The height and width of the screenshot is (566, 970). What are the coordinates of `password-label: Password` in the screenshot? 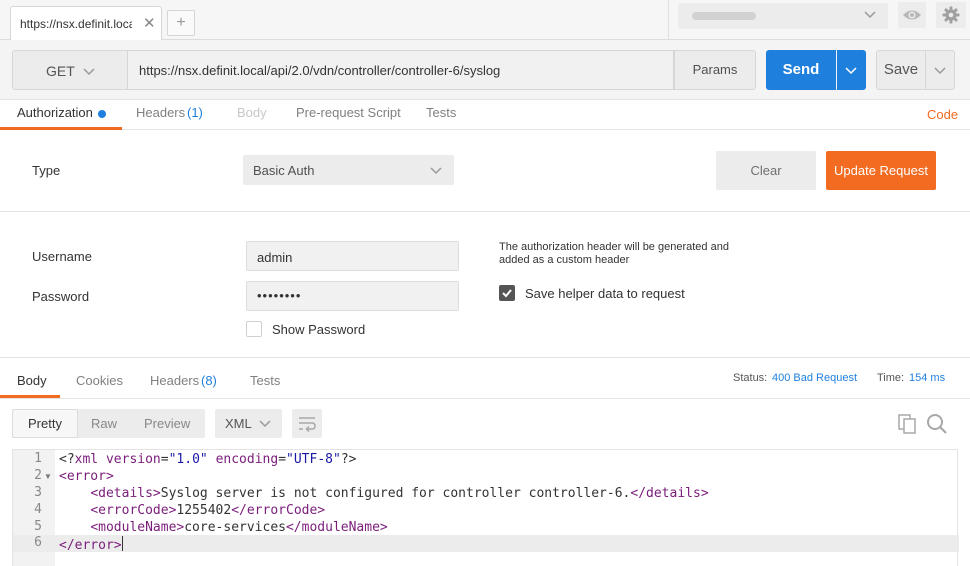 It's located at (61, 296).